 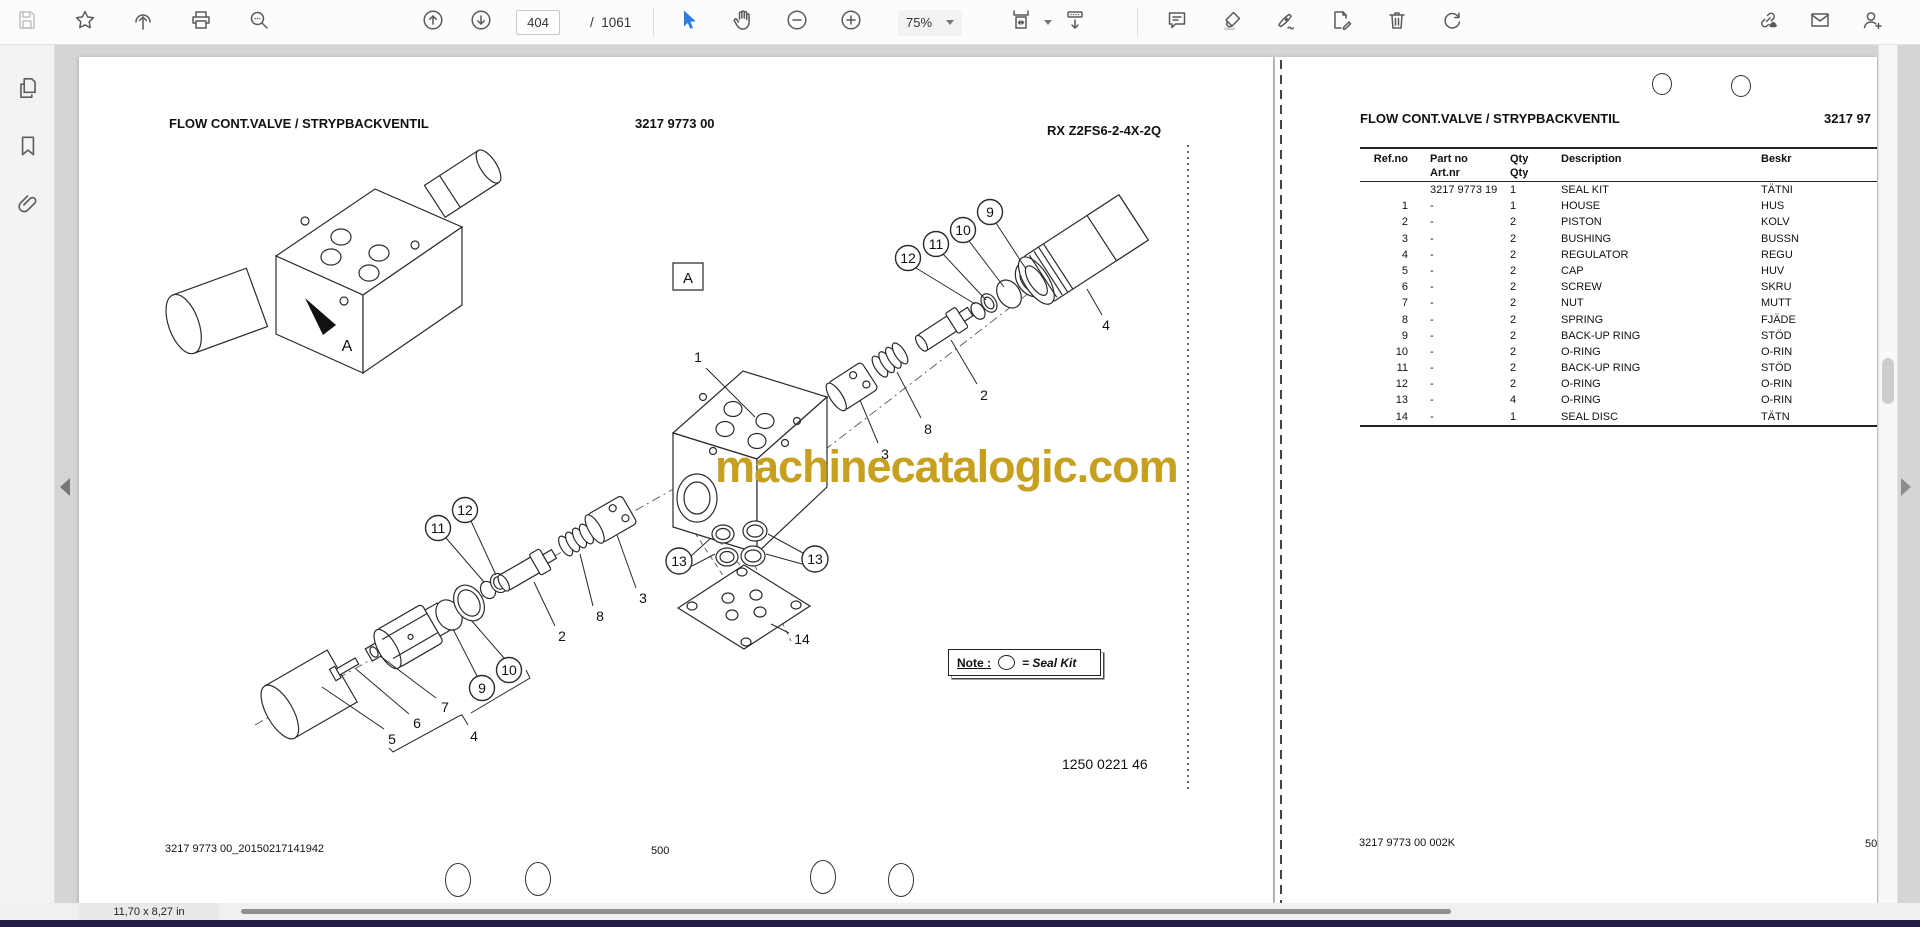 What do you see at coordinates (1888, 381) in the screenshot?
I see `vertical-scrollbar-thumb` at bounding box center [1888, 381].